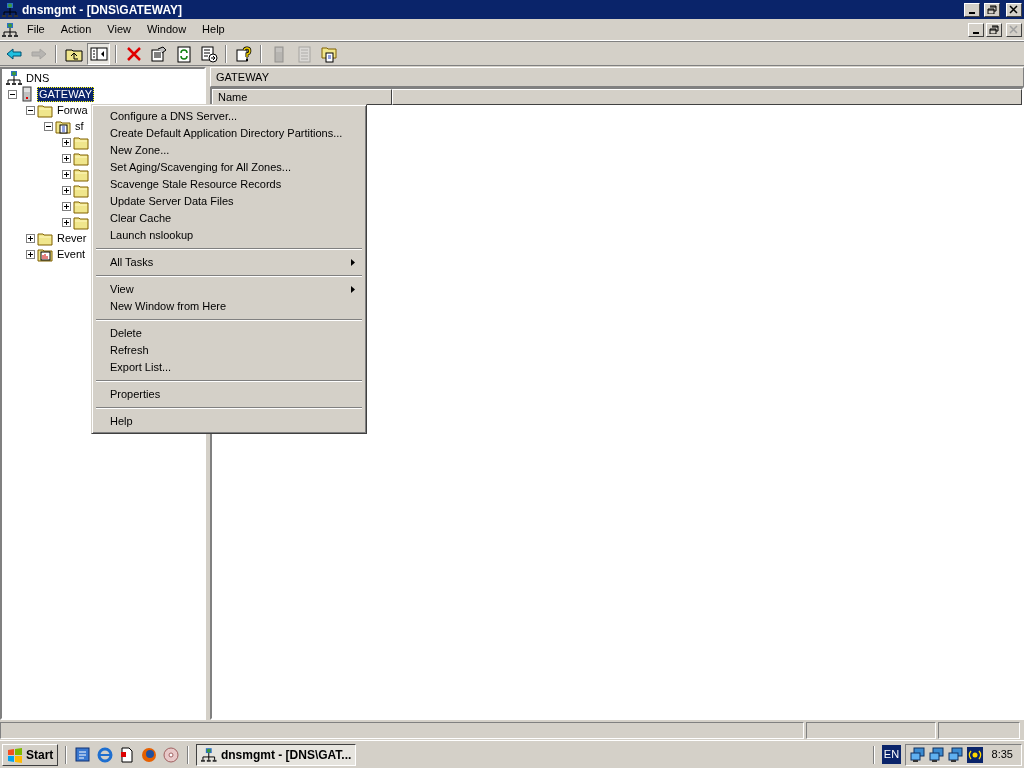 The width and height of the screenshot is (1024, 768). What do you see at coordinates (243, 53) in the screenshot?
I see `help-icon` at bounding box center [243, 53].